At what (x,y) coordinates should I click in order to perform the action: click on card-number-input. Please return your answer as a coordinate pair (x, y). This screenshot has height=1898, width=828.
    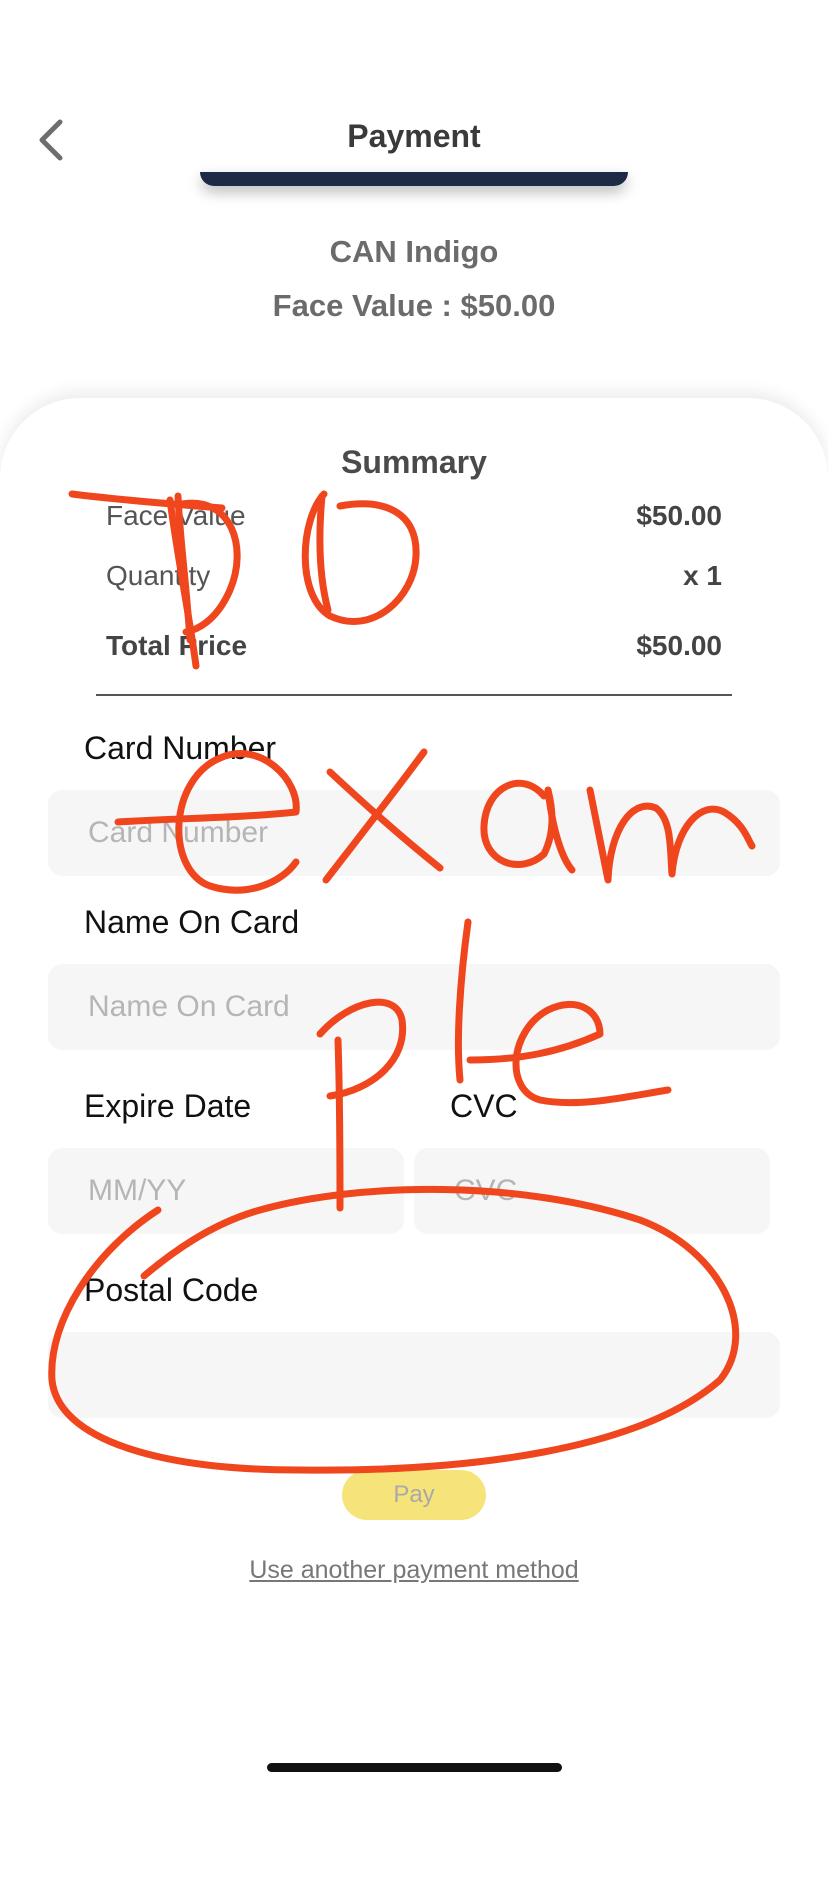
    Looking at the image, I should click on (414, 833).